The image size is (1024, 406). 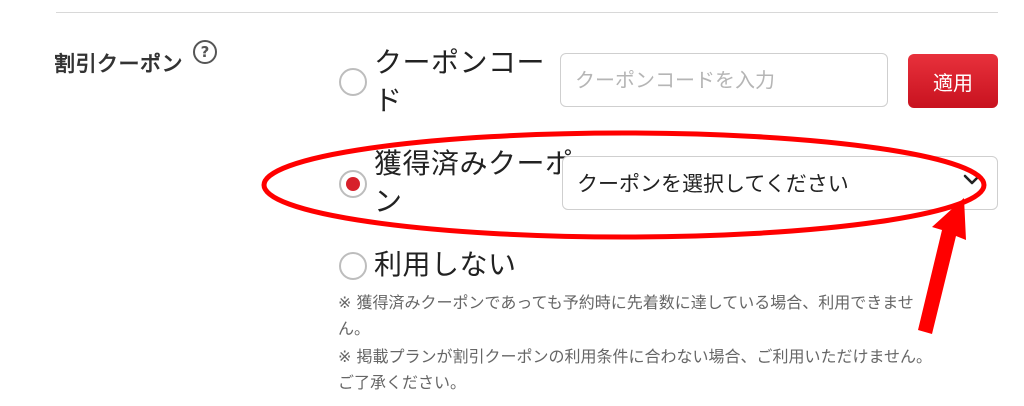 What do you see at coordinates (635, 356) in the screenshot?
I see `note-plan-conditions-line1: ※ 掲載プランが割引クーポンの利用条件に合わない場合、ご利用いただけません。` at bounding box center [635, 356].